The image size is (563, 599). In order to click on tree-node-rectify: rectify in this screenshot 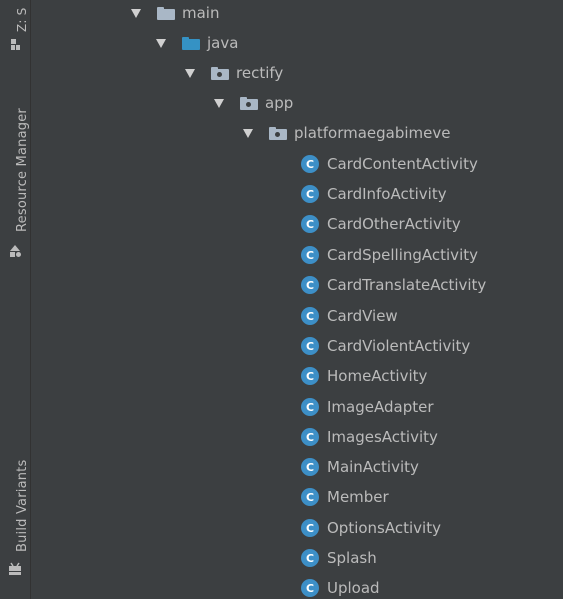, I will do `click(297, 73)`.